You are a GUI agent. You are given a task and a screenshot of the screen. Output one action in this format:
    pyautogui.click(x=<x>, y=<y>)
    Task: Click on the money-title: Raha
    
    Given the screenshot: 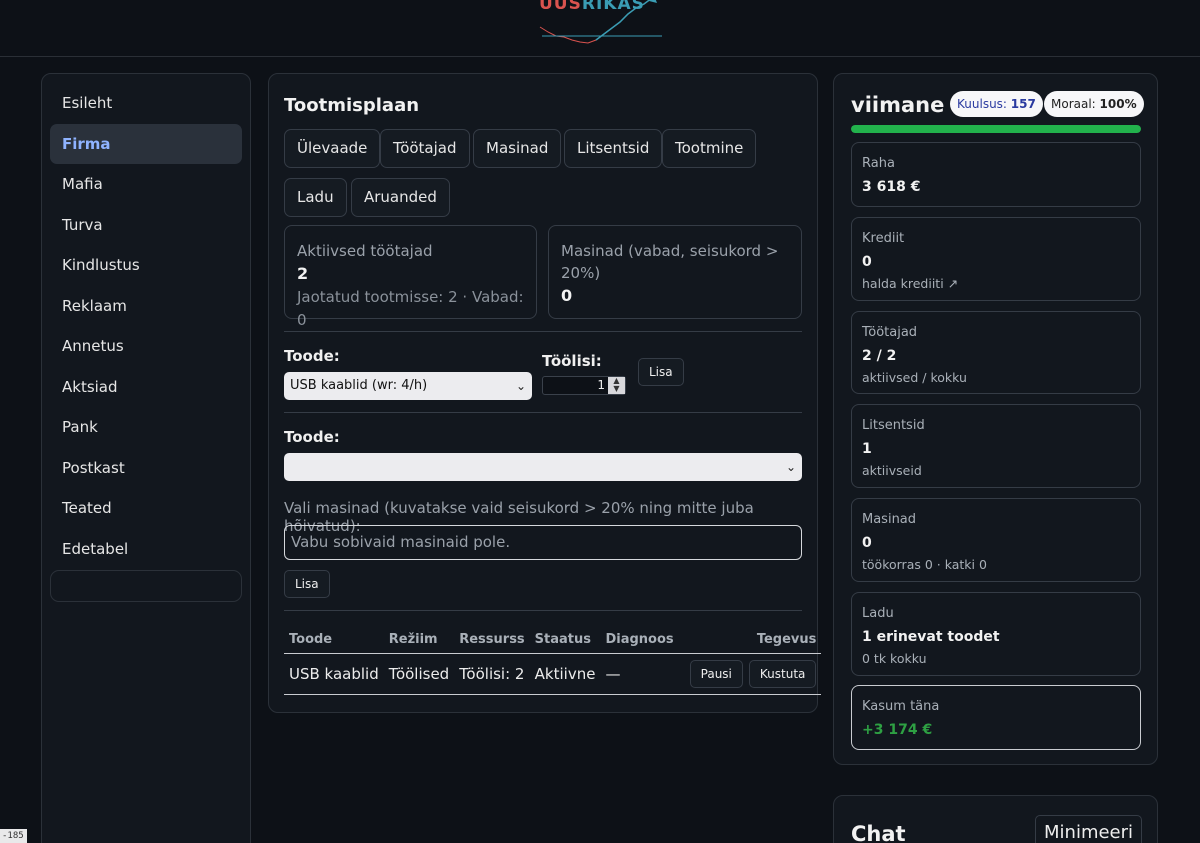 What is the action you would take?
    pyautogui.click(x=878, y=163)
    